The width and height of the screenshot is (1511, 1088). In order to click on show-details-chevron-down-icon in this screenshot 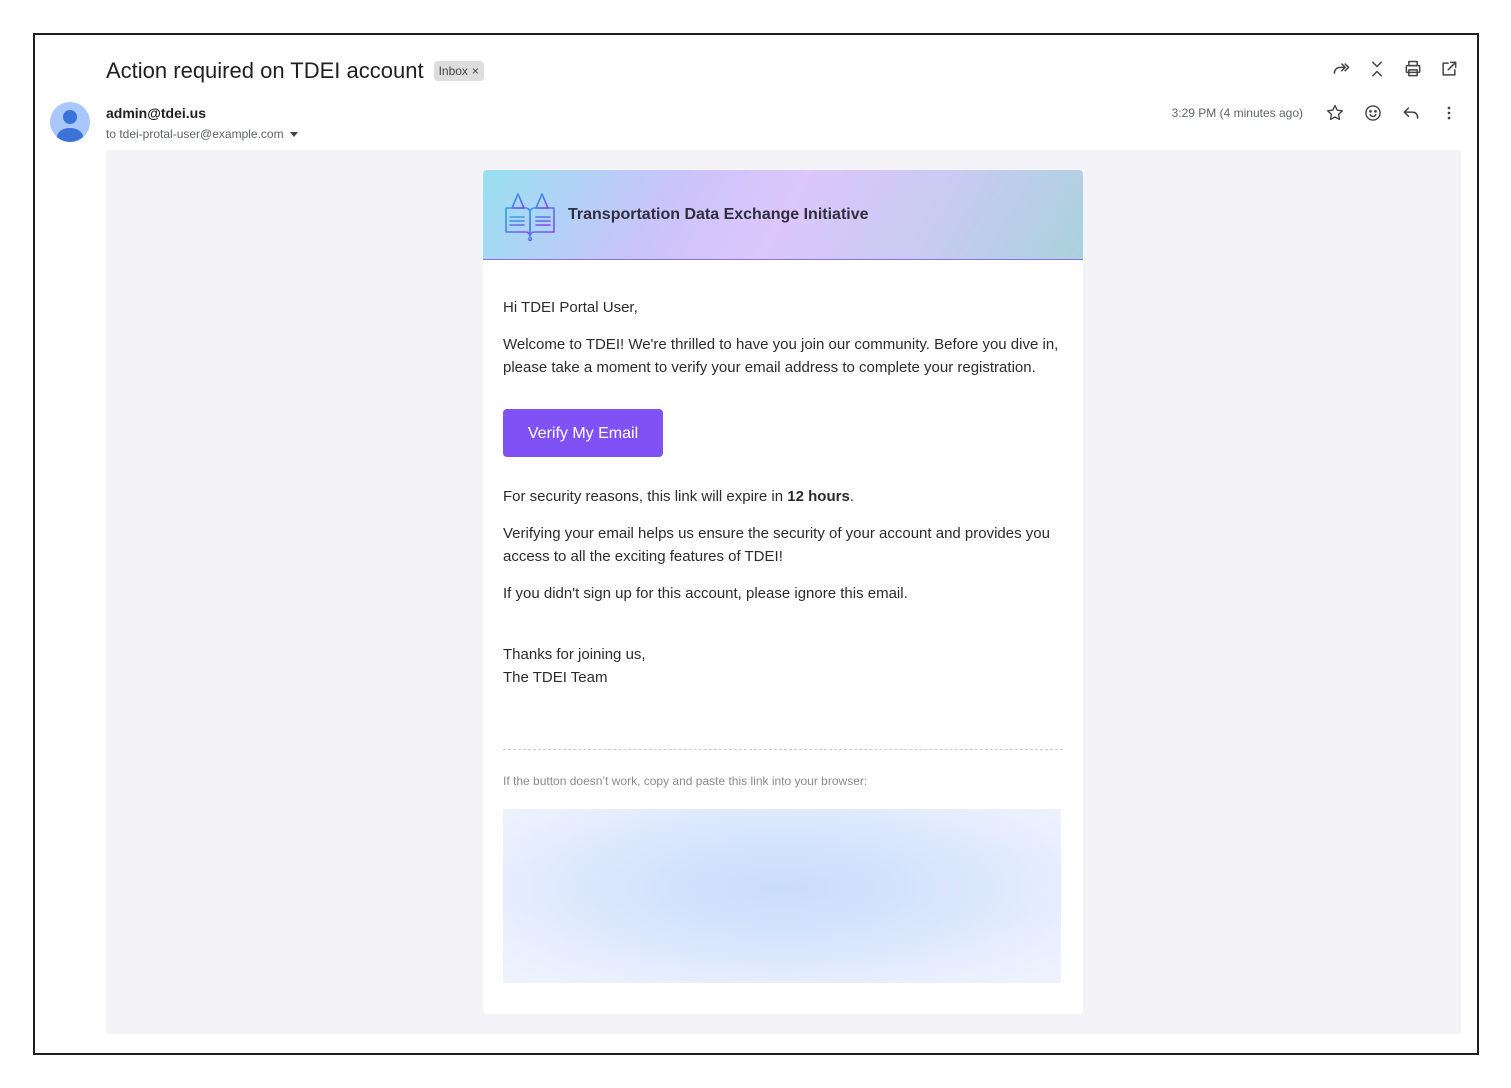, I will do `click(293, 134)`.